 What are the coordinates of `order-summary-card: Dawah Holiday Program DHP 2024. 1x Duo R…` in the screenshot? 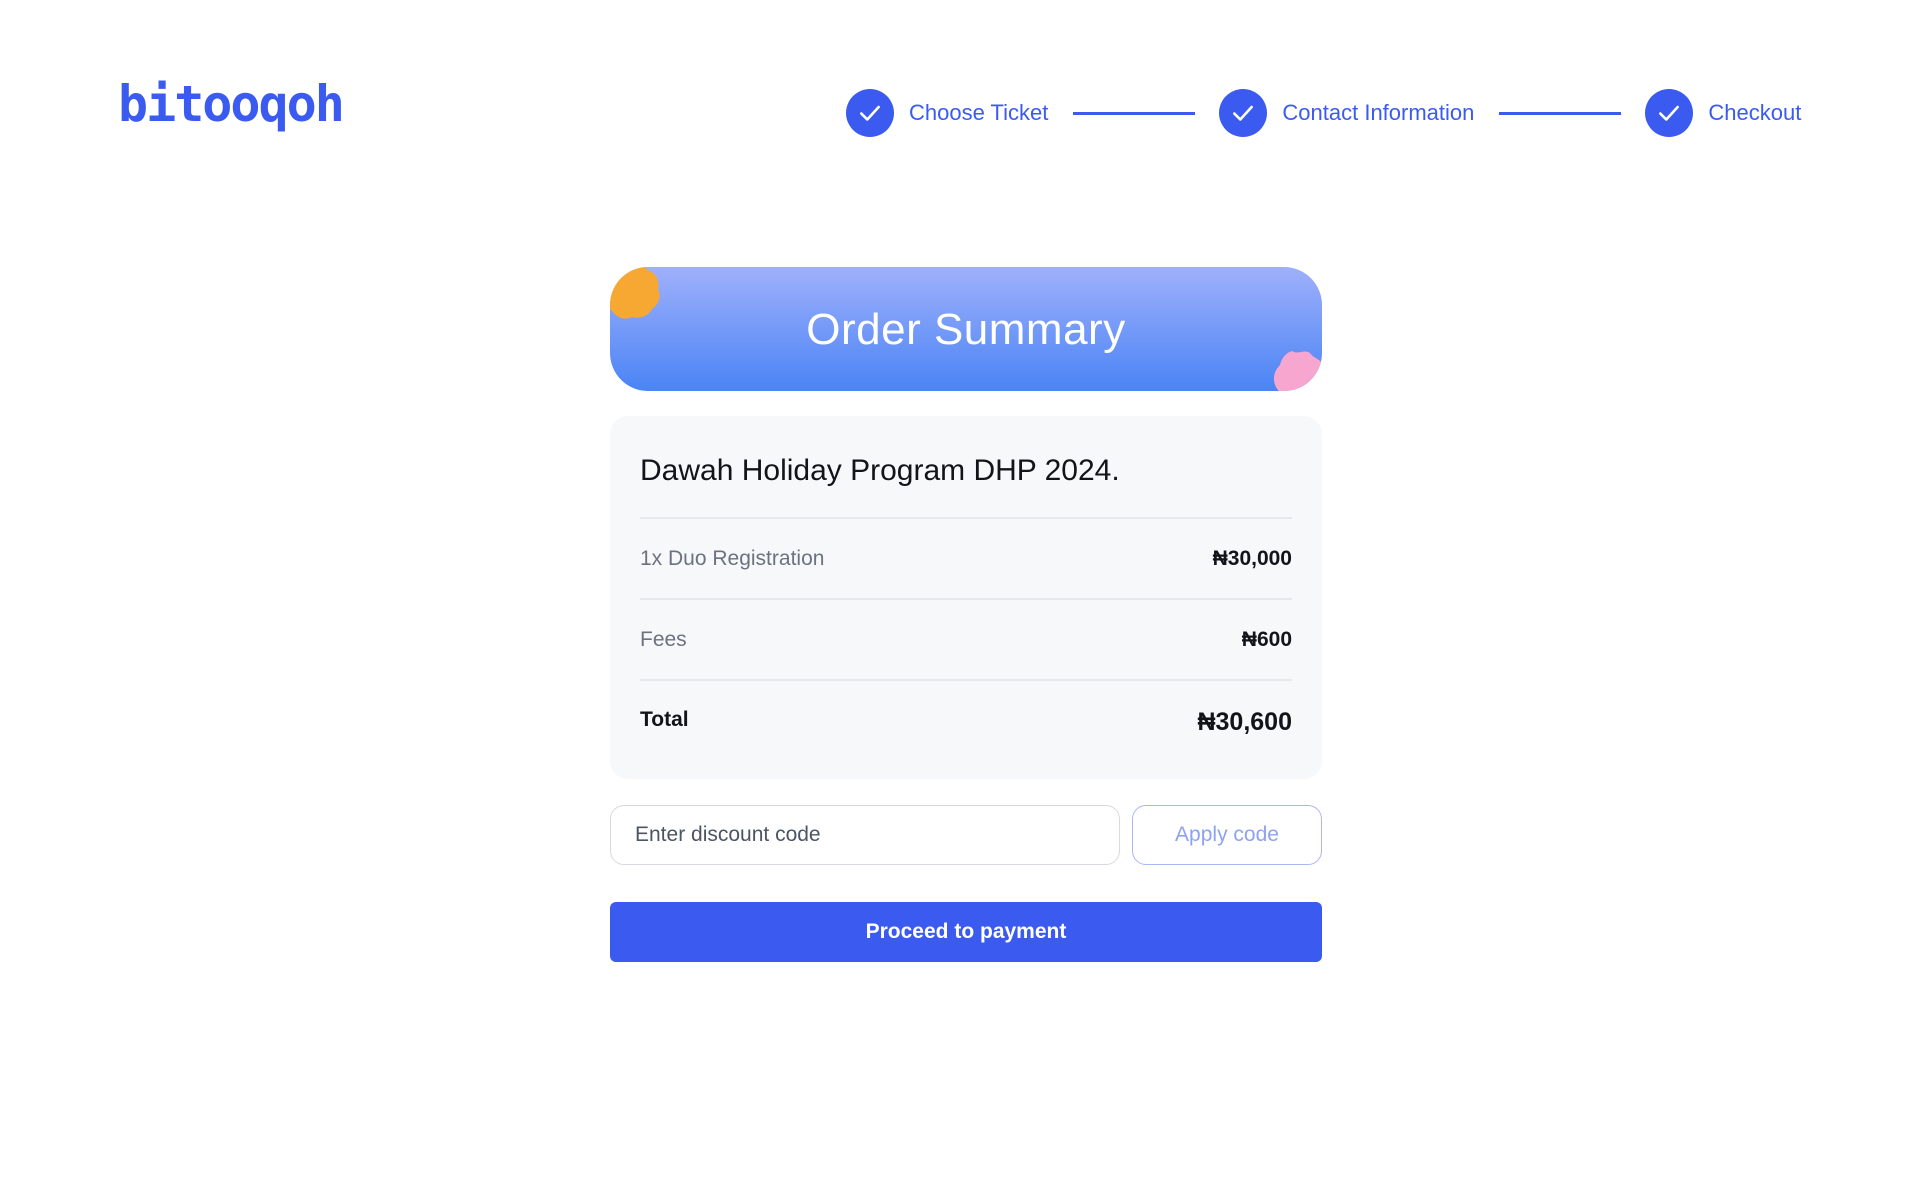 It's located at (966, 597).